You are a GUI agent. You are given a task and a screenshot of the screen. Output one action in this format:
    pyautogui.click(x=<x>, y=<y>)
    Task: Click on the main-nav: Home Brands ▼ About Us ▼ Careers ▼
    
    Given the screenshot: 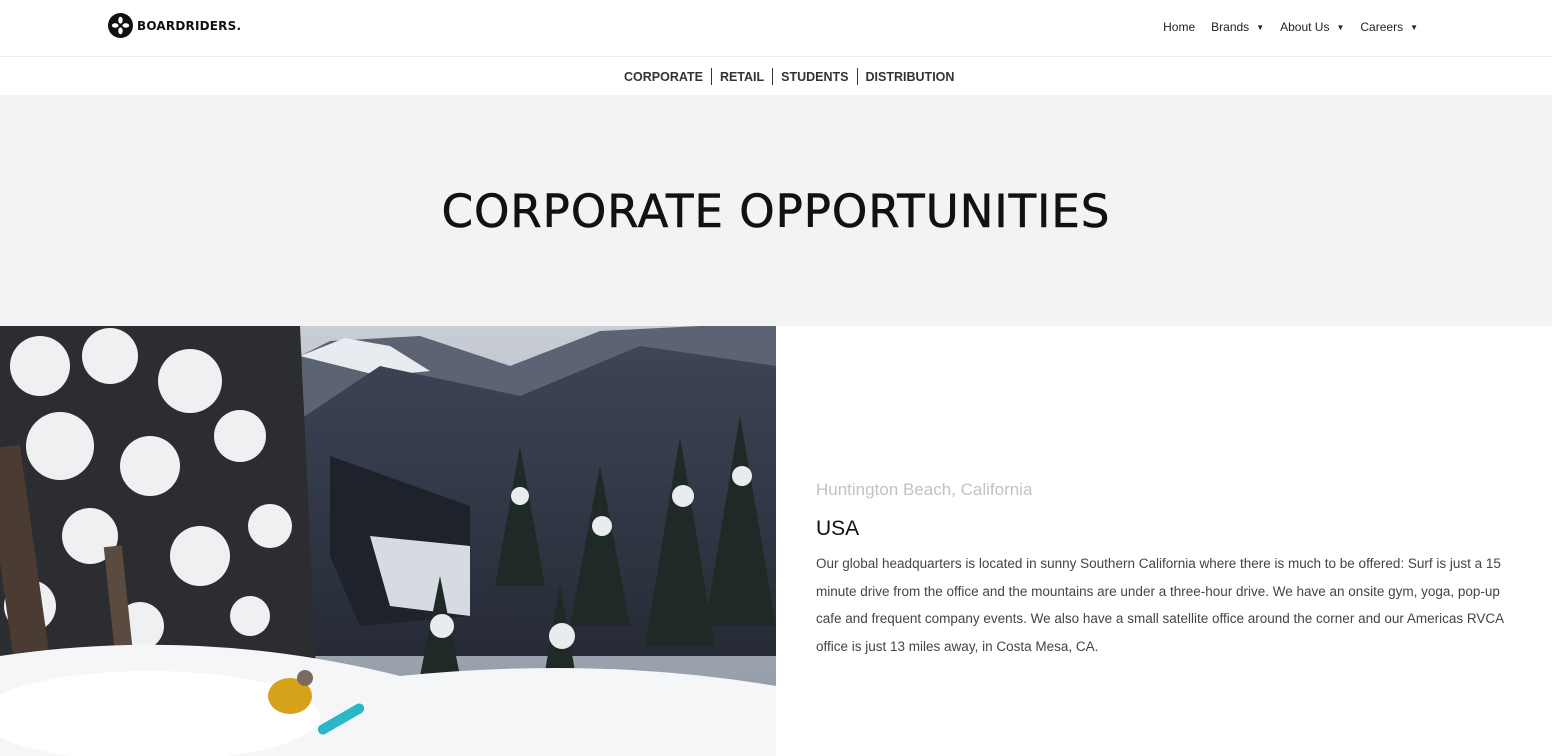 What is the action you would take?
    pyautogui.click(x=1290, y=27)
    